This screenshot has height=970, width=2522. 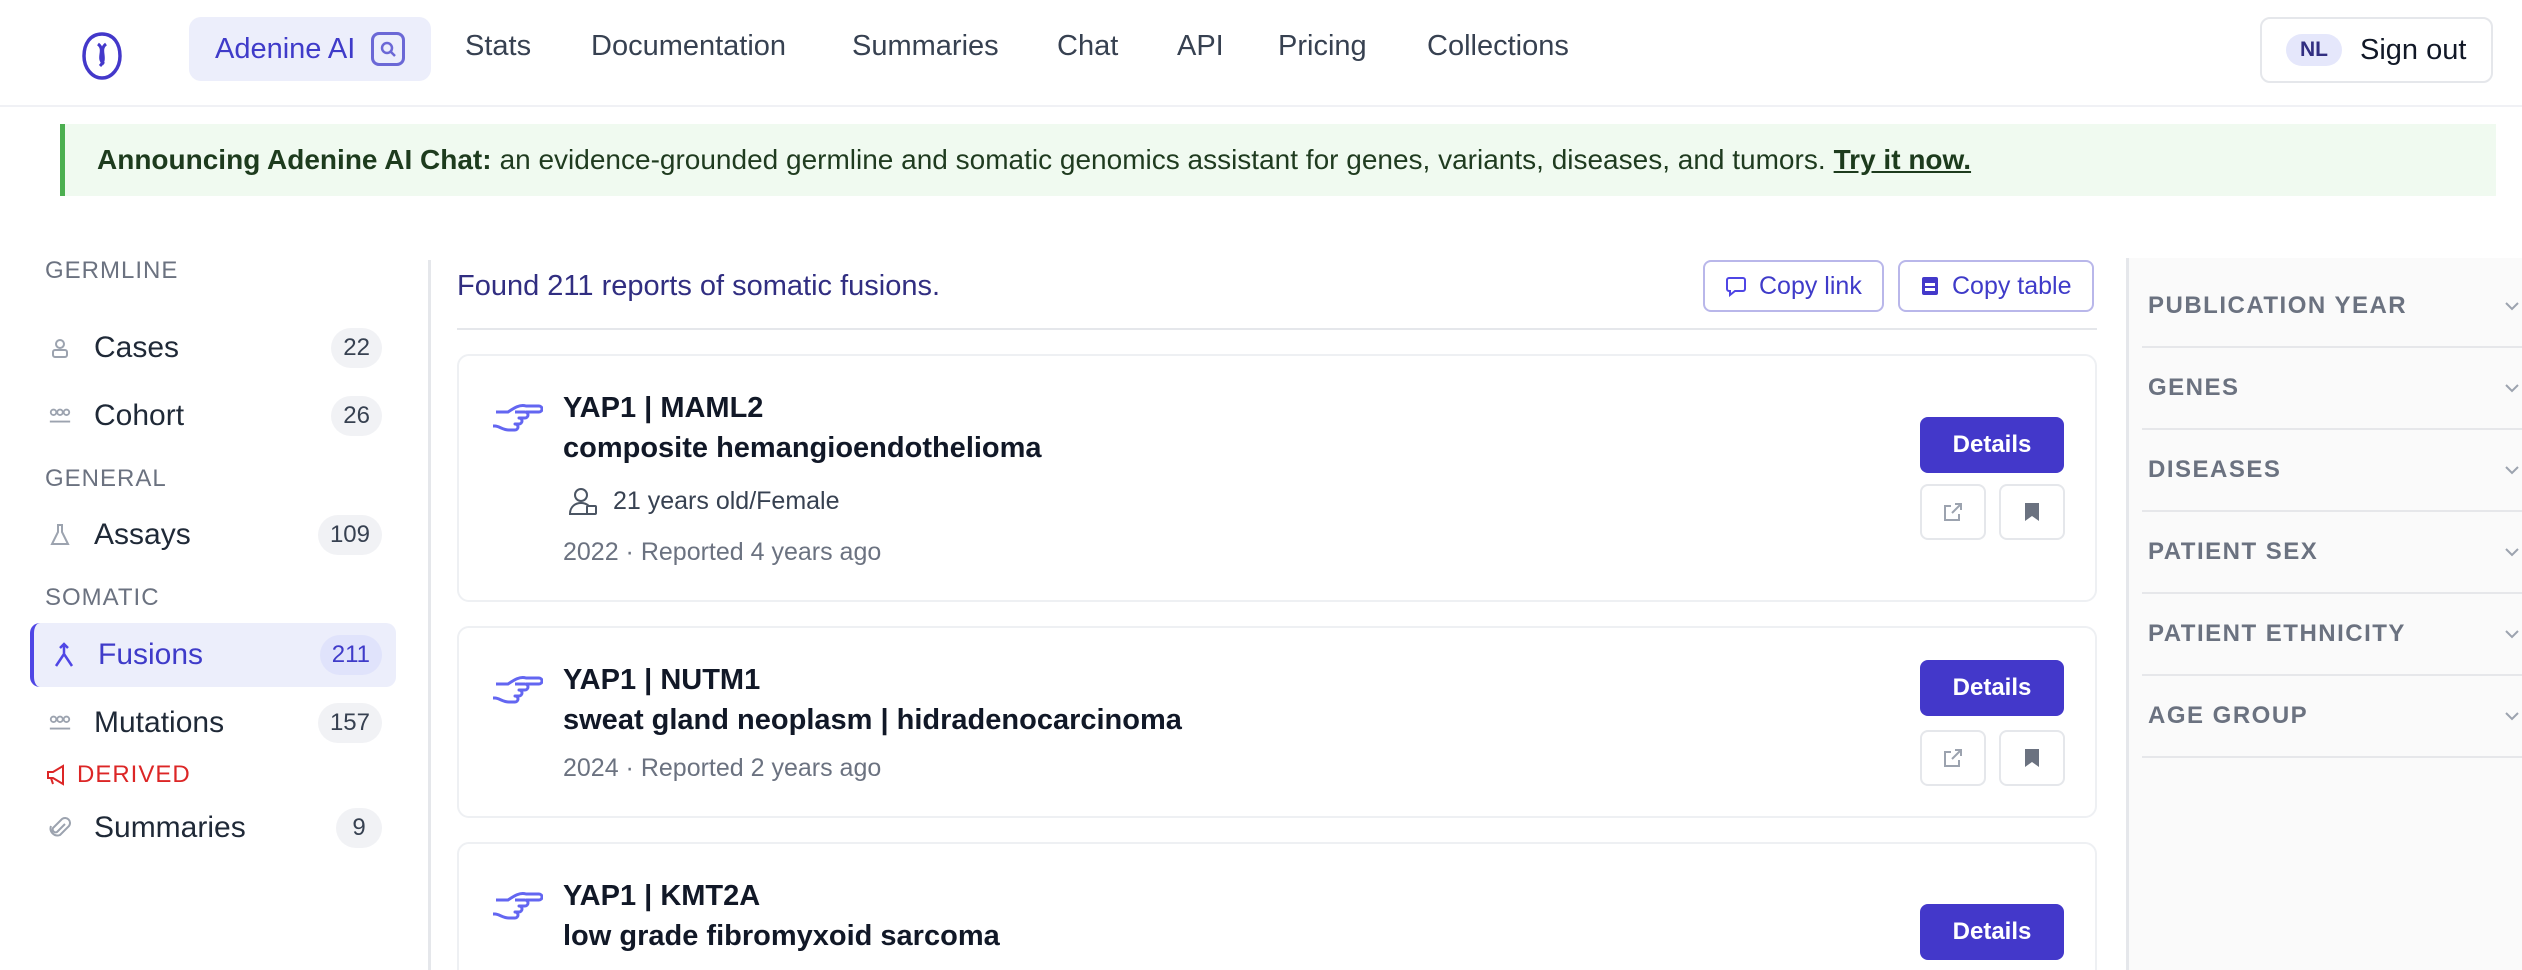 I want to click on general-heading: GENERAL, so click(x=106, y=478).